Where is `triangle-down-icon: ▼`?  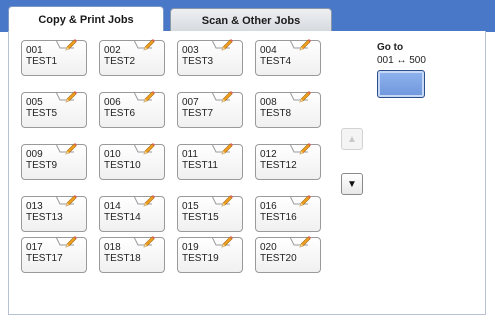 triangle-down-icon: ▼ is located at coordinates (352, 184).